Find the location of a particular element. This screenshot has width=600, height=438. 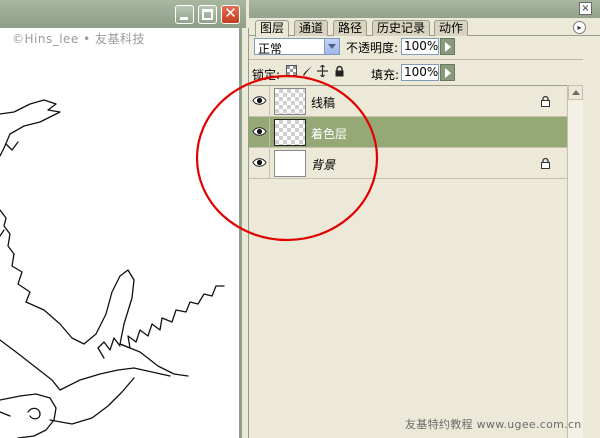

lock-transparent-pixels-icon is located at coordinates (291, 71).